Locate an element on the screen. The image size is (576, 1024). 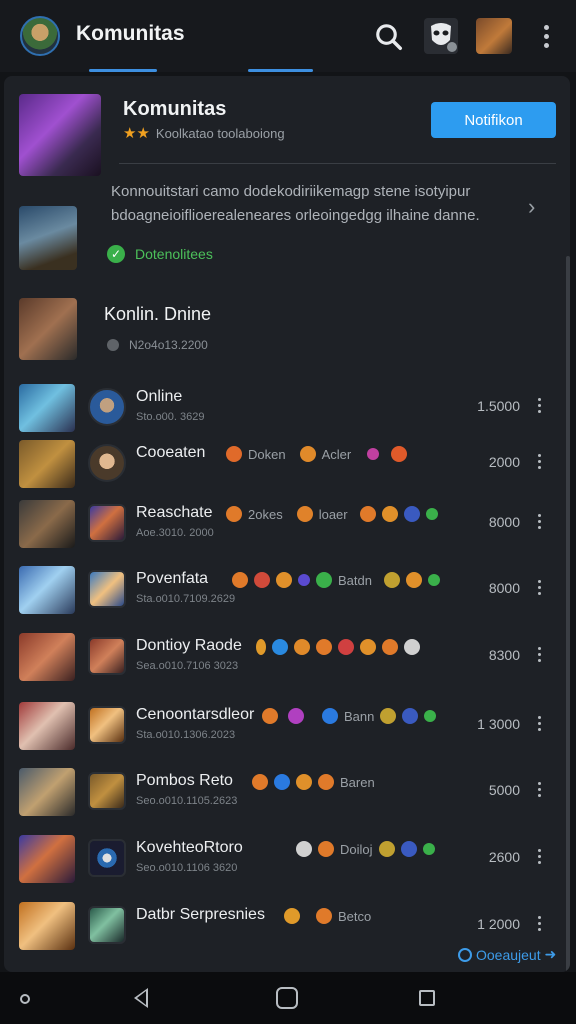
community-avatar is located at coordinates (40, 36).